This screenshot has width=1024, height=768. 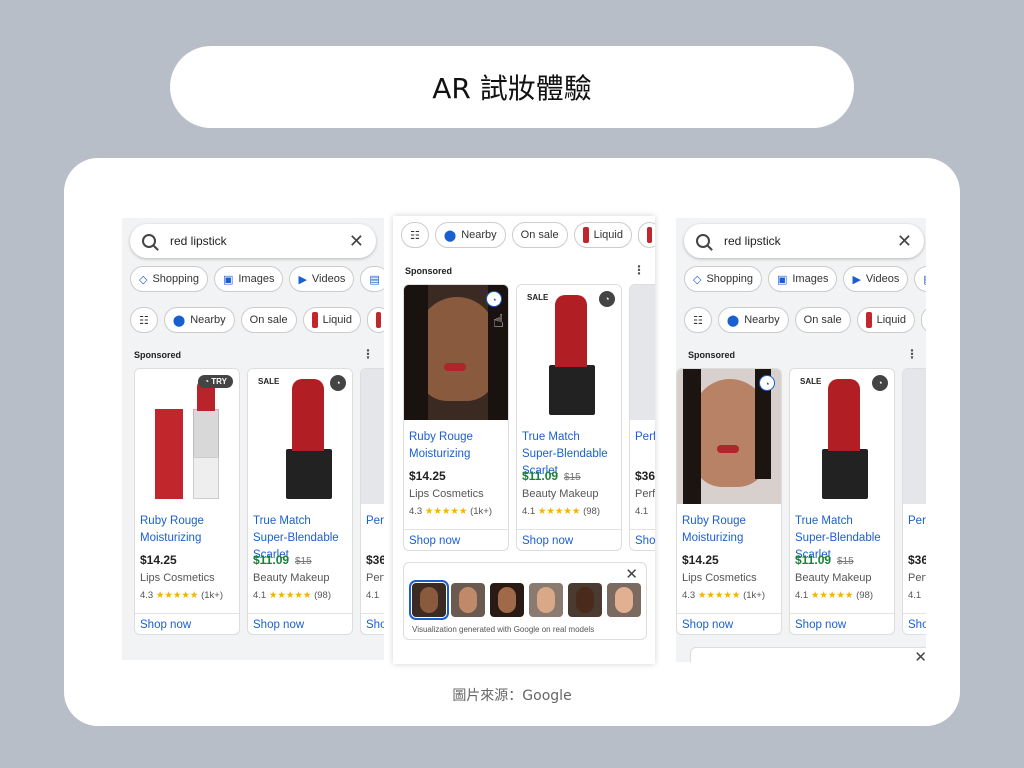 I want to click on product-price: $14.25, so click(x=427, y=476).